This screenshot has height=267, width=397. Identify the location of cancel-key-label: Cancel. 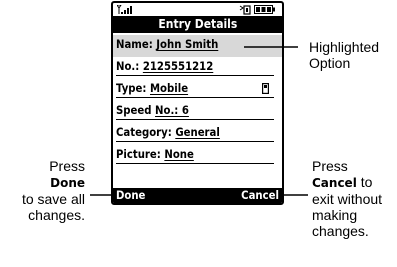
(334, 183).